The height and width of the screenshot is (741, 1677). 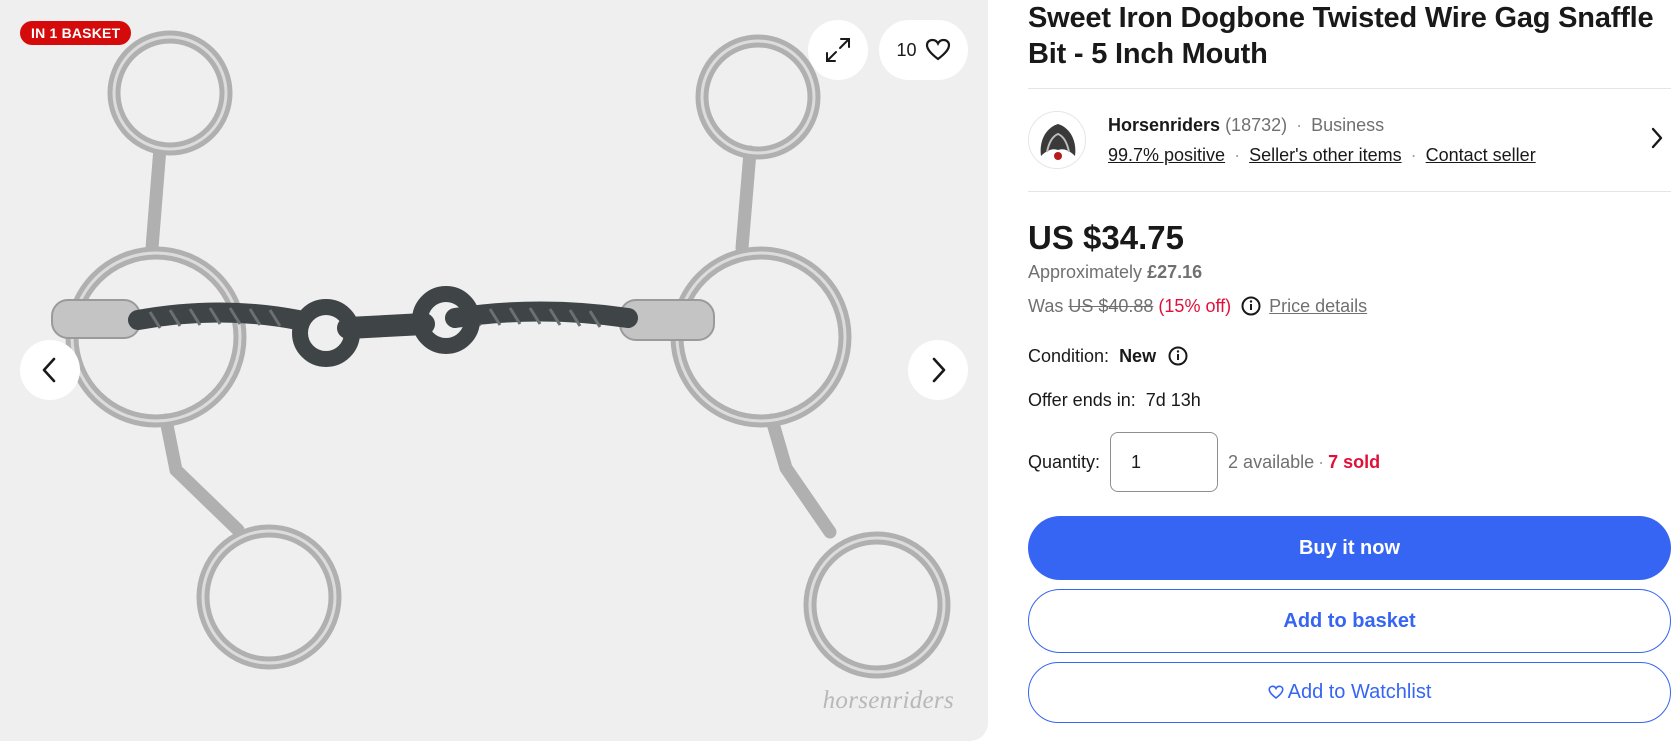 I want to click on offer-row: Offer ends in: 7d 13h, so click(x=1350, y=400).